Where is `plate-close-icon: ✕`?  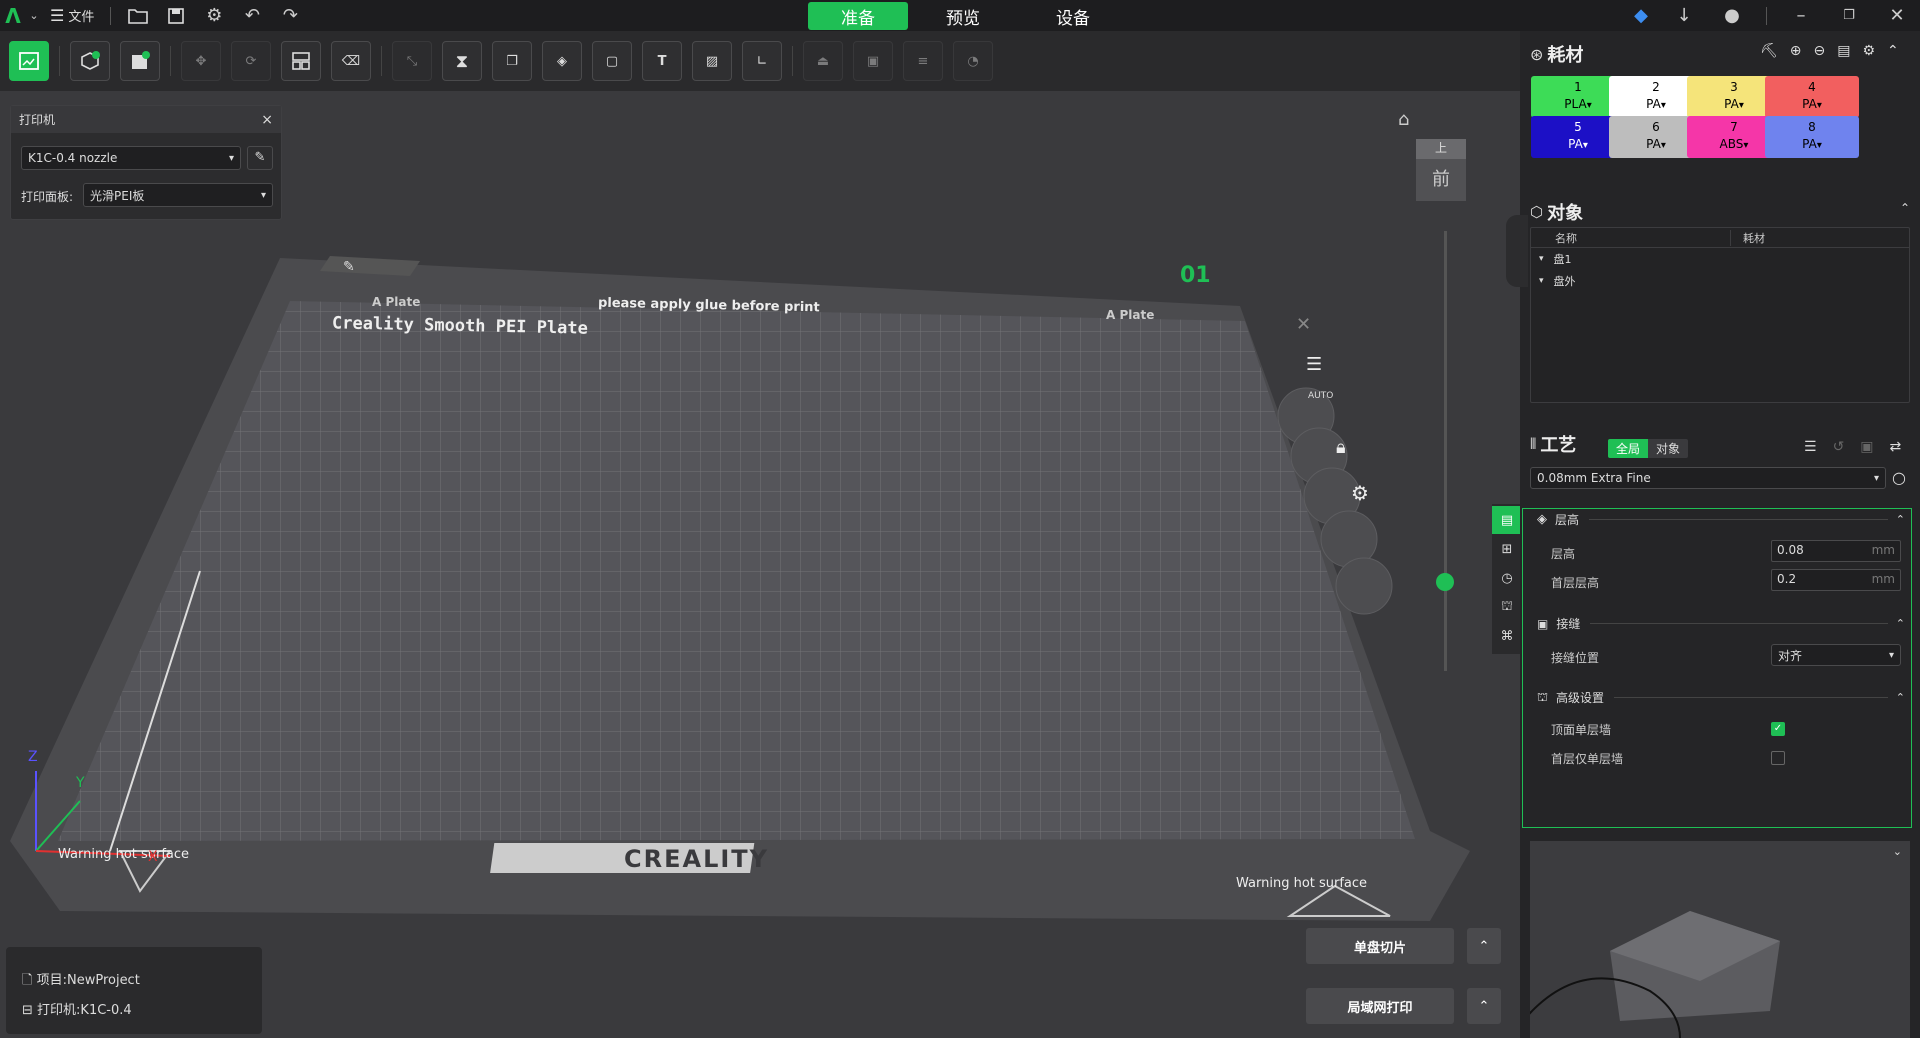 plate-close-icon: ✕ is located at coordinates (1303, 324).